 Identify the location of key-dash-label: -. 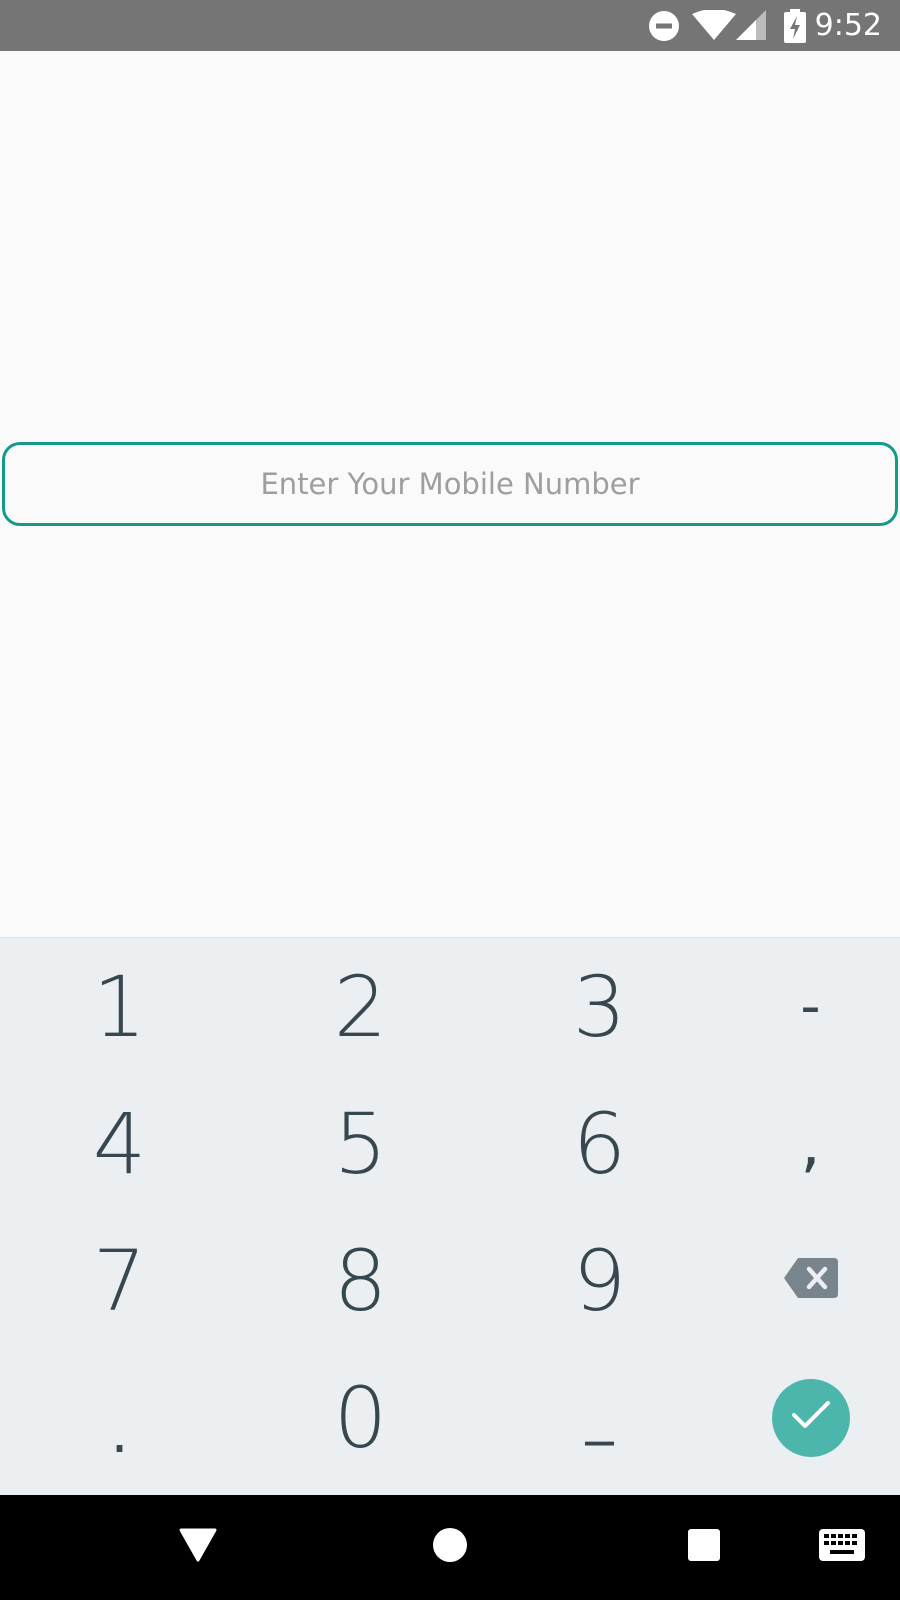
(810, 1006).